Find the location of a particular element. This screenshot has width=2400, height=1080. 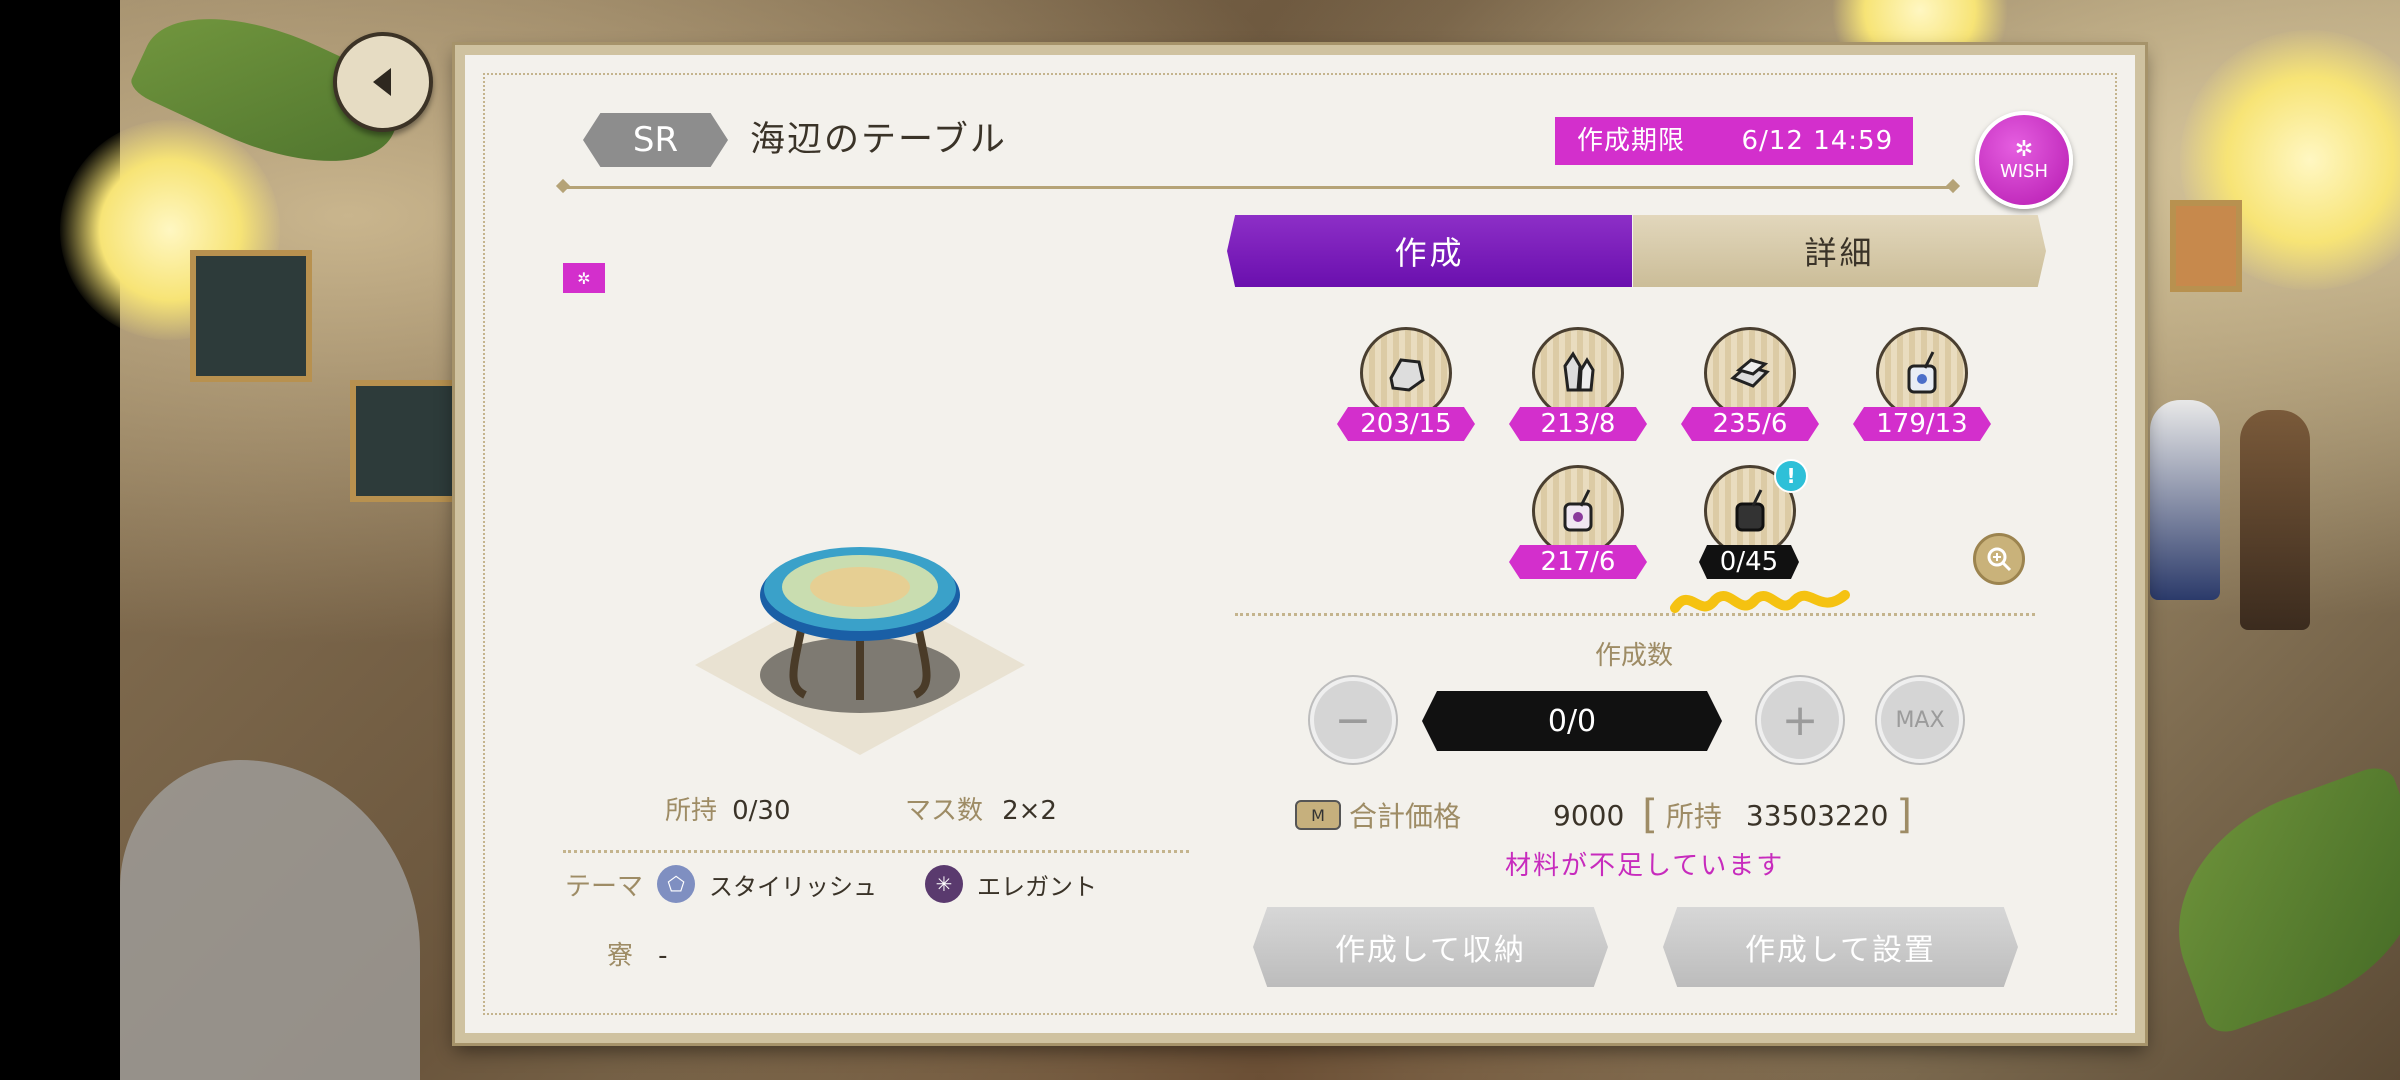

material-slot: 179/13 is located at coordinates (1916, 387).